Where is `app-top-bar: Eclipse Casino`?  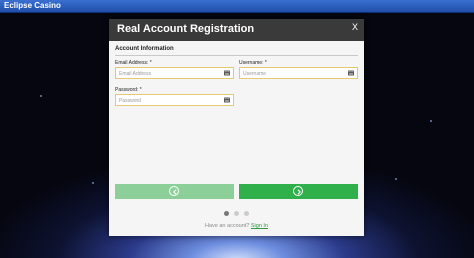 app-top-bar: Eclipse Casino is located at coordinates (237, 6).